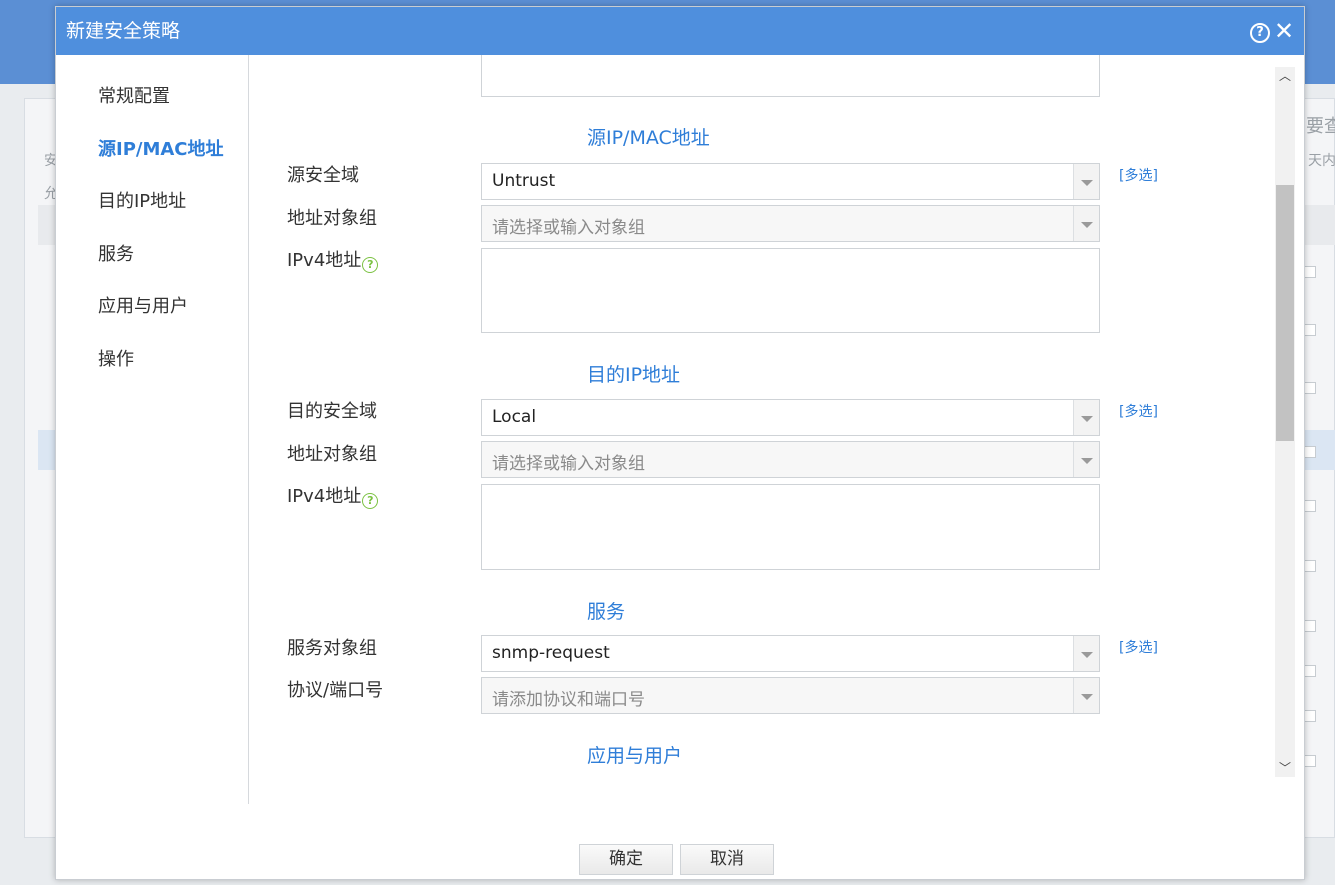  I want to click on source-ipv4-label: IPv4地址?, so click(333, 259).